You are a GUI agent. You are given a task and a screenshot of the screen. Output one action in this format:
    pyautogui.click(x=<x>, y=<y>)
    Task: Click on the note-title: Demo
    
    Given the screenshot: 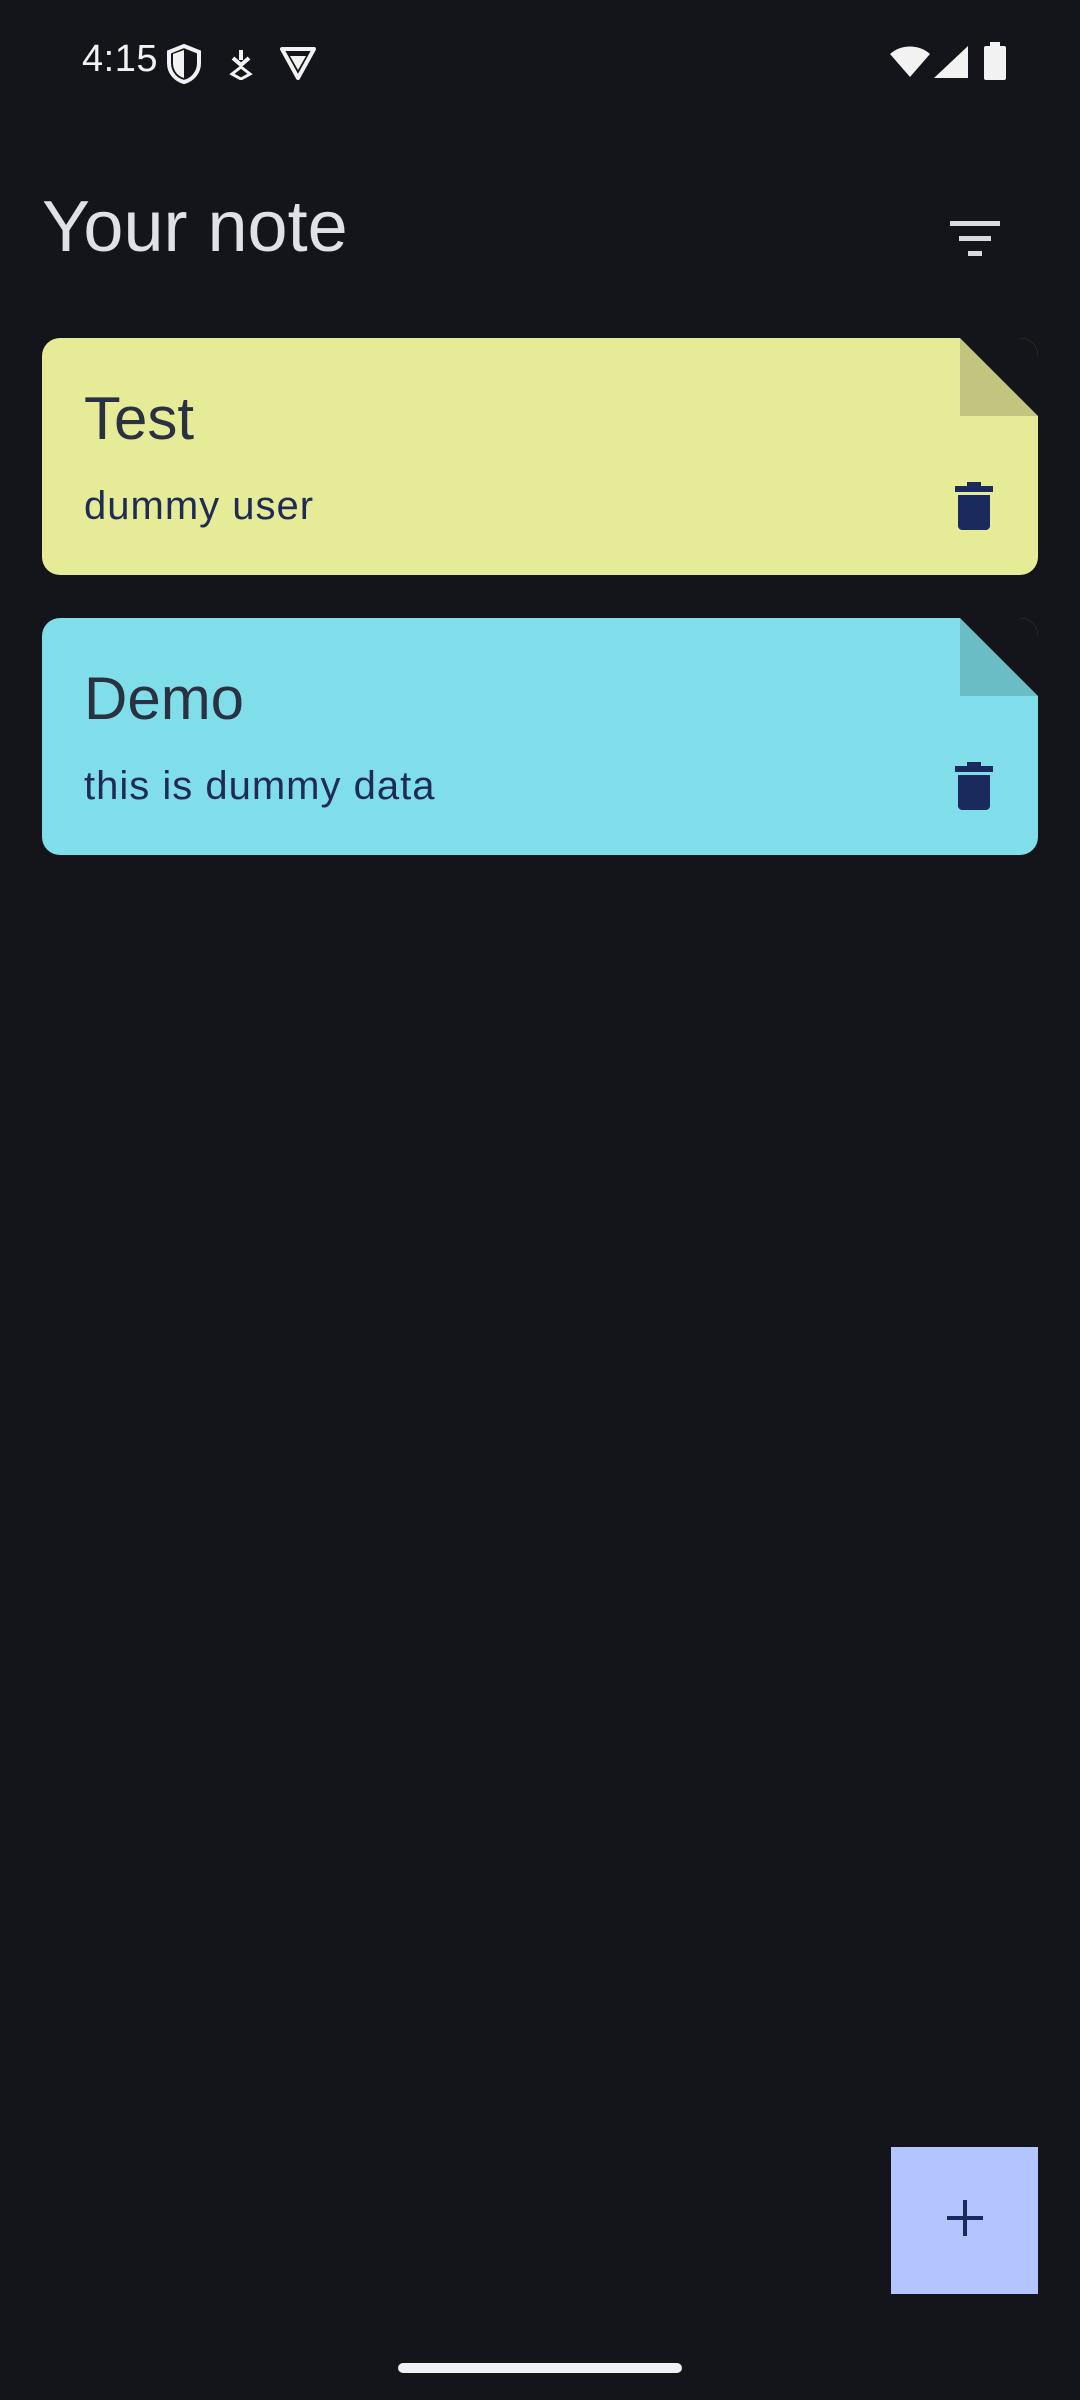 What is the action you would take?
    pyautogui.click(x=164, y=698)
    